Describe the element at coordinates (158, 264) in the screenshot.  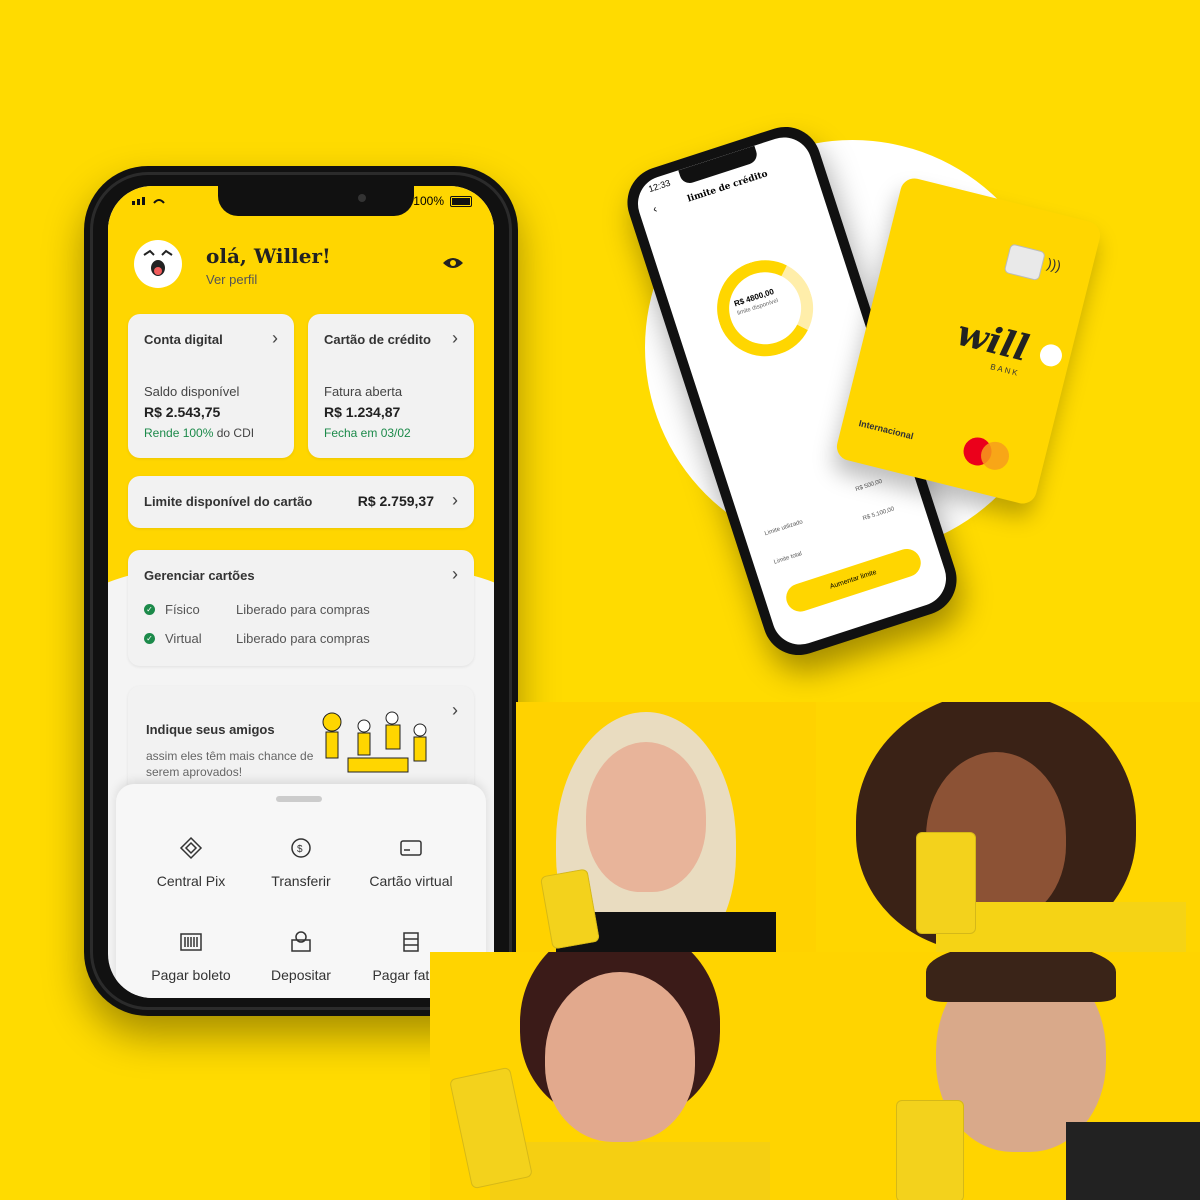
I see `avatar` at that location.